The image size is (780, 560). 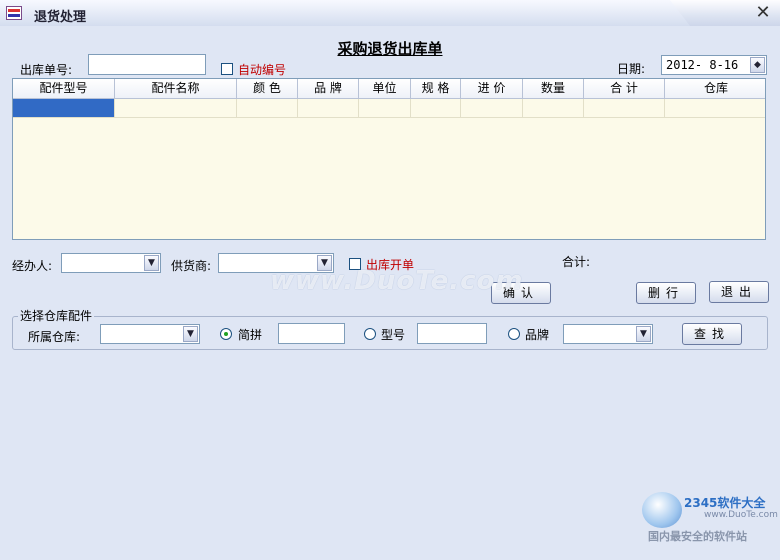 I want to click on title-bar: 退货处理 ✕, so click(x=390, y=13).